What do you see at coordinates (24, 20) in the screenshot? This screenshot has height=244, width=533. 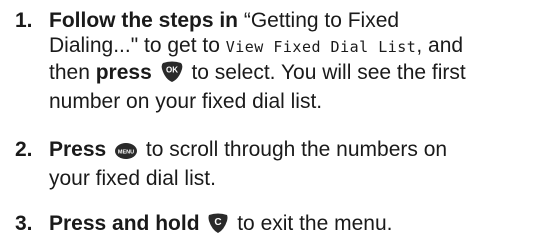 I see `step-number: 1.` at bounding box center [24, 20].